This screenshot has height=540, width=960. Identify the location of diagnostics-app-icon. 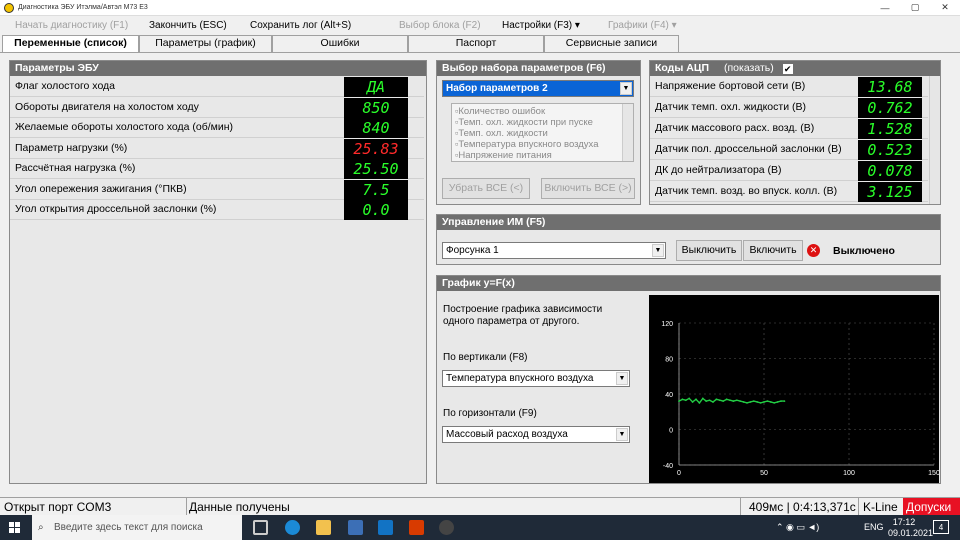
(446, 527).